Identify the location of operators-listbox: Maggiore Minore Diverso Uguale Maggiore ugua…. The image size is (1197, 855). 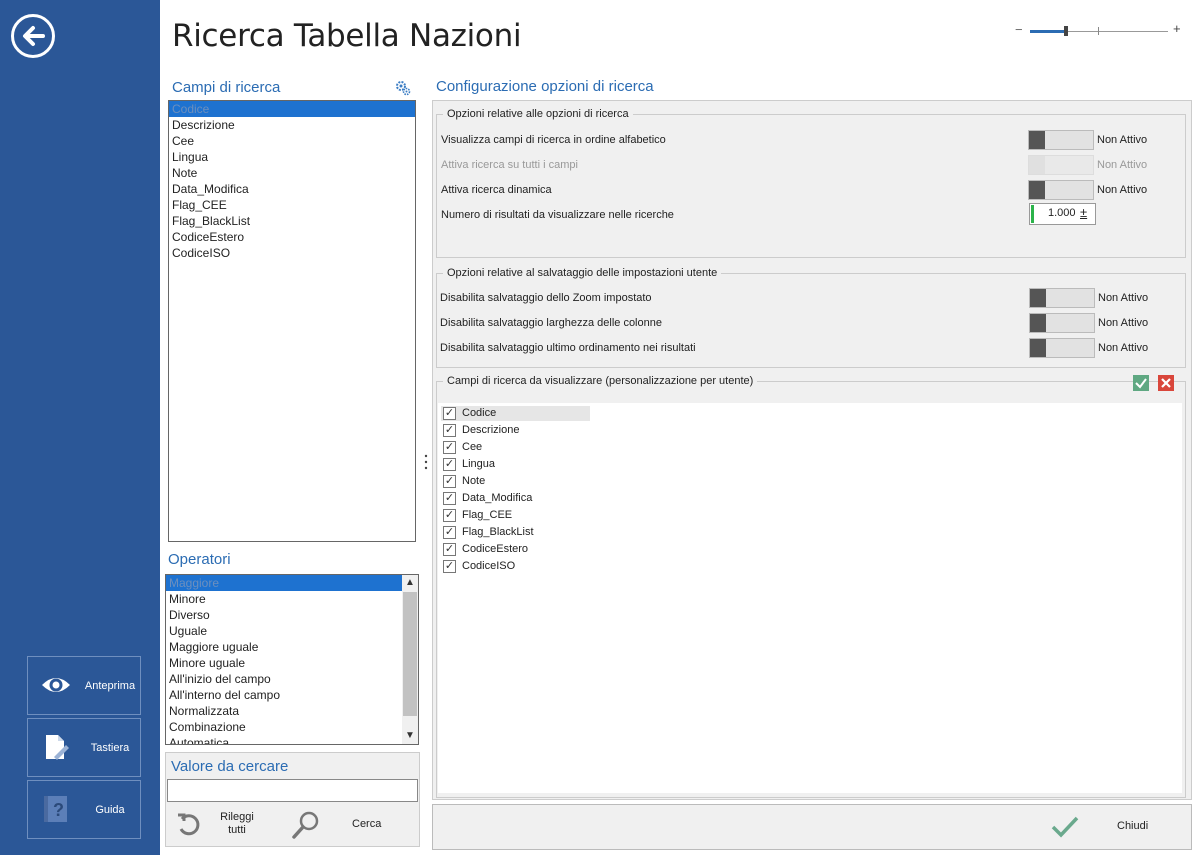
(292, 659).